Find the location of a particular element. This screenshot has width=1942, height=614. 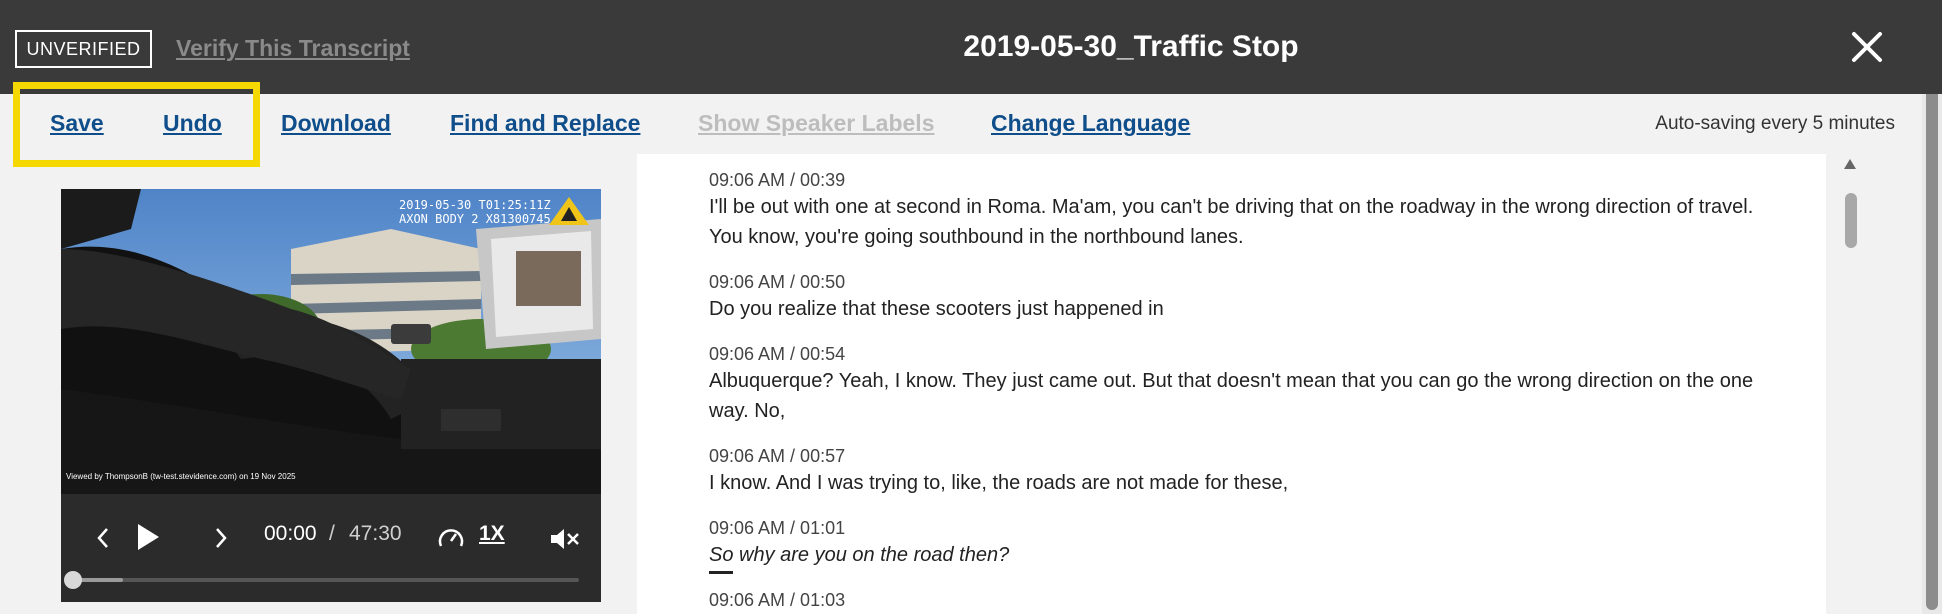

next-icon is located at coordinates (221, 538).